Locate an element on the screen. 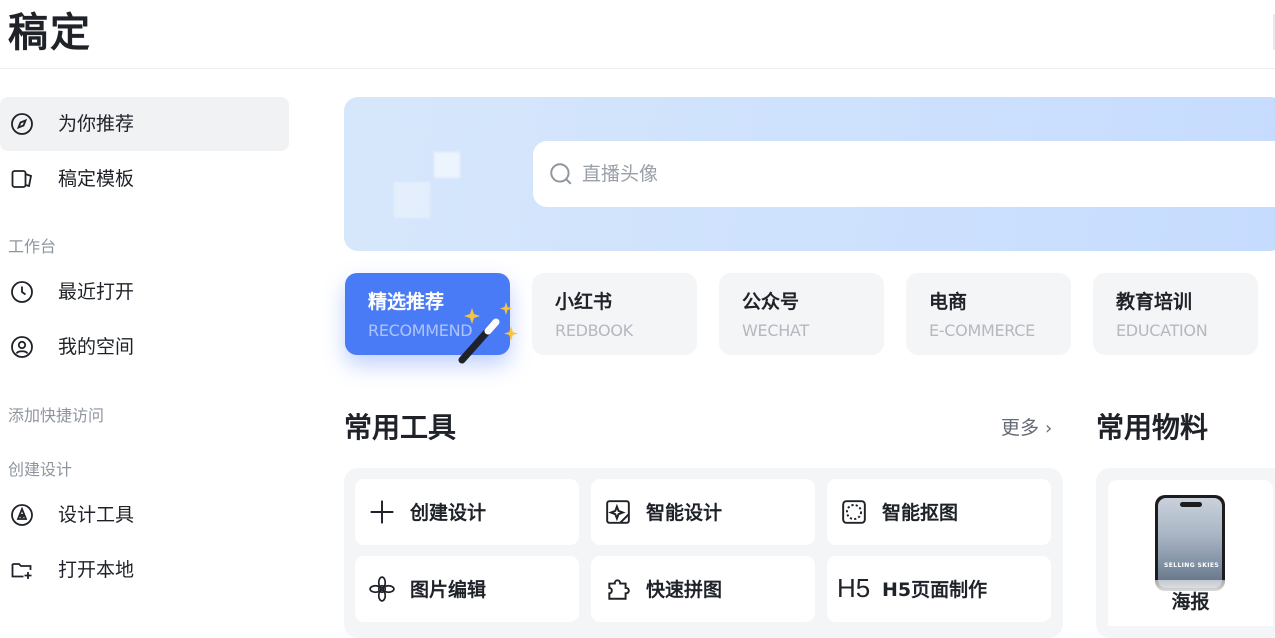 This screenshot has width=1275, height=638. sidebar-item-recommend: 为你推荐 is located at coordinates (144, 124).